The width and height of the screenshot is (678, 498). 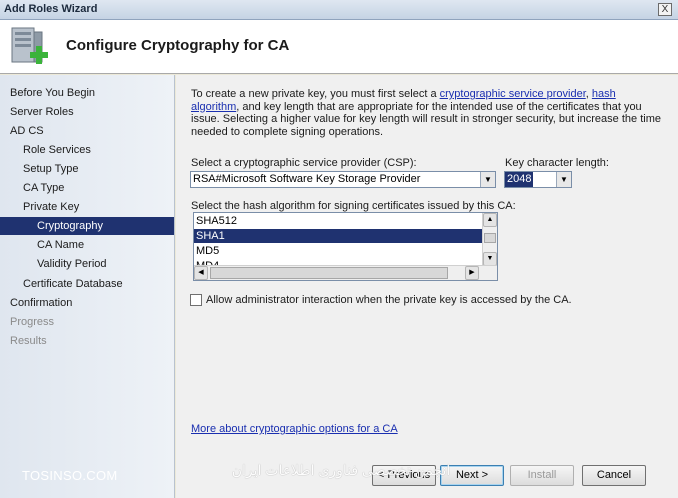 What do you see at coordinates (42, 112) in the screenshot?
I see `sidebar-item-server-roles: Server Roles` at bounding box center [42, 112].